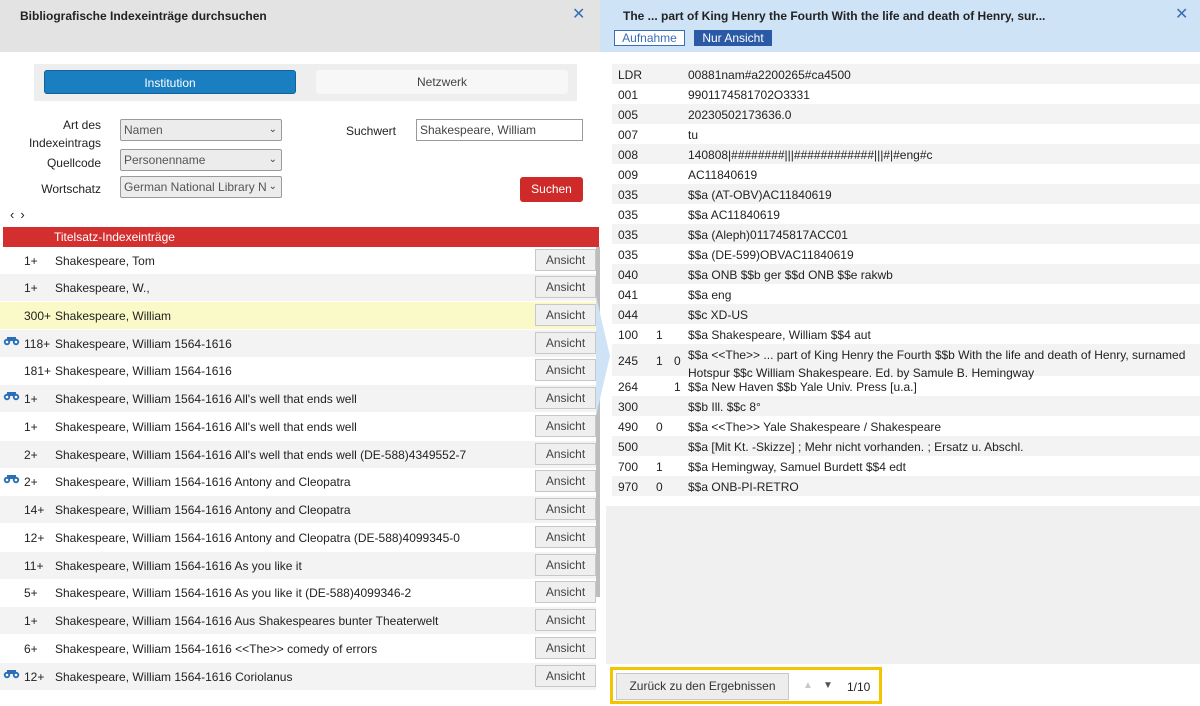  What do you see at coordinates (31, 621) in the screenshot?
I see `entry-count: 1+` at bounding box center [31, 621].